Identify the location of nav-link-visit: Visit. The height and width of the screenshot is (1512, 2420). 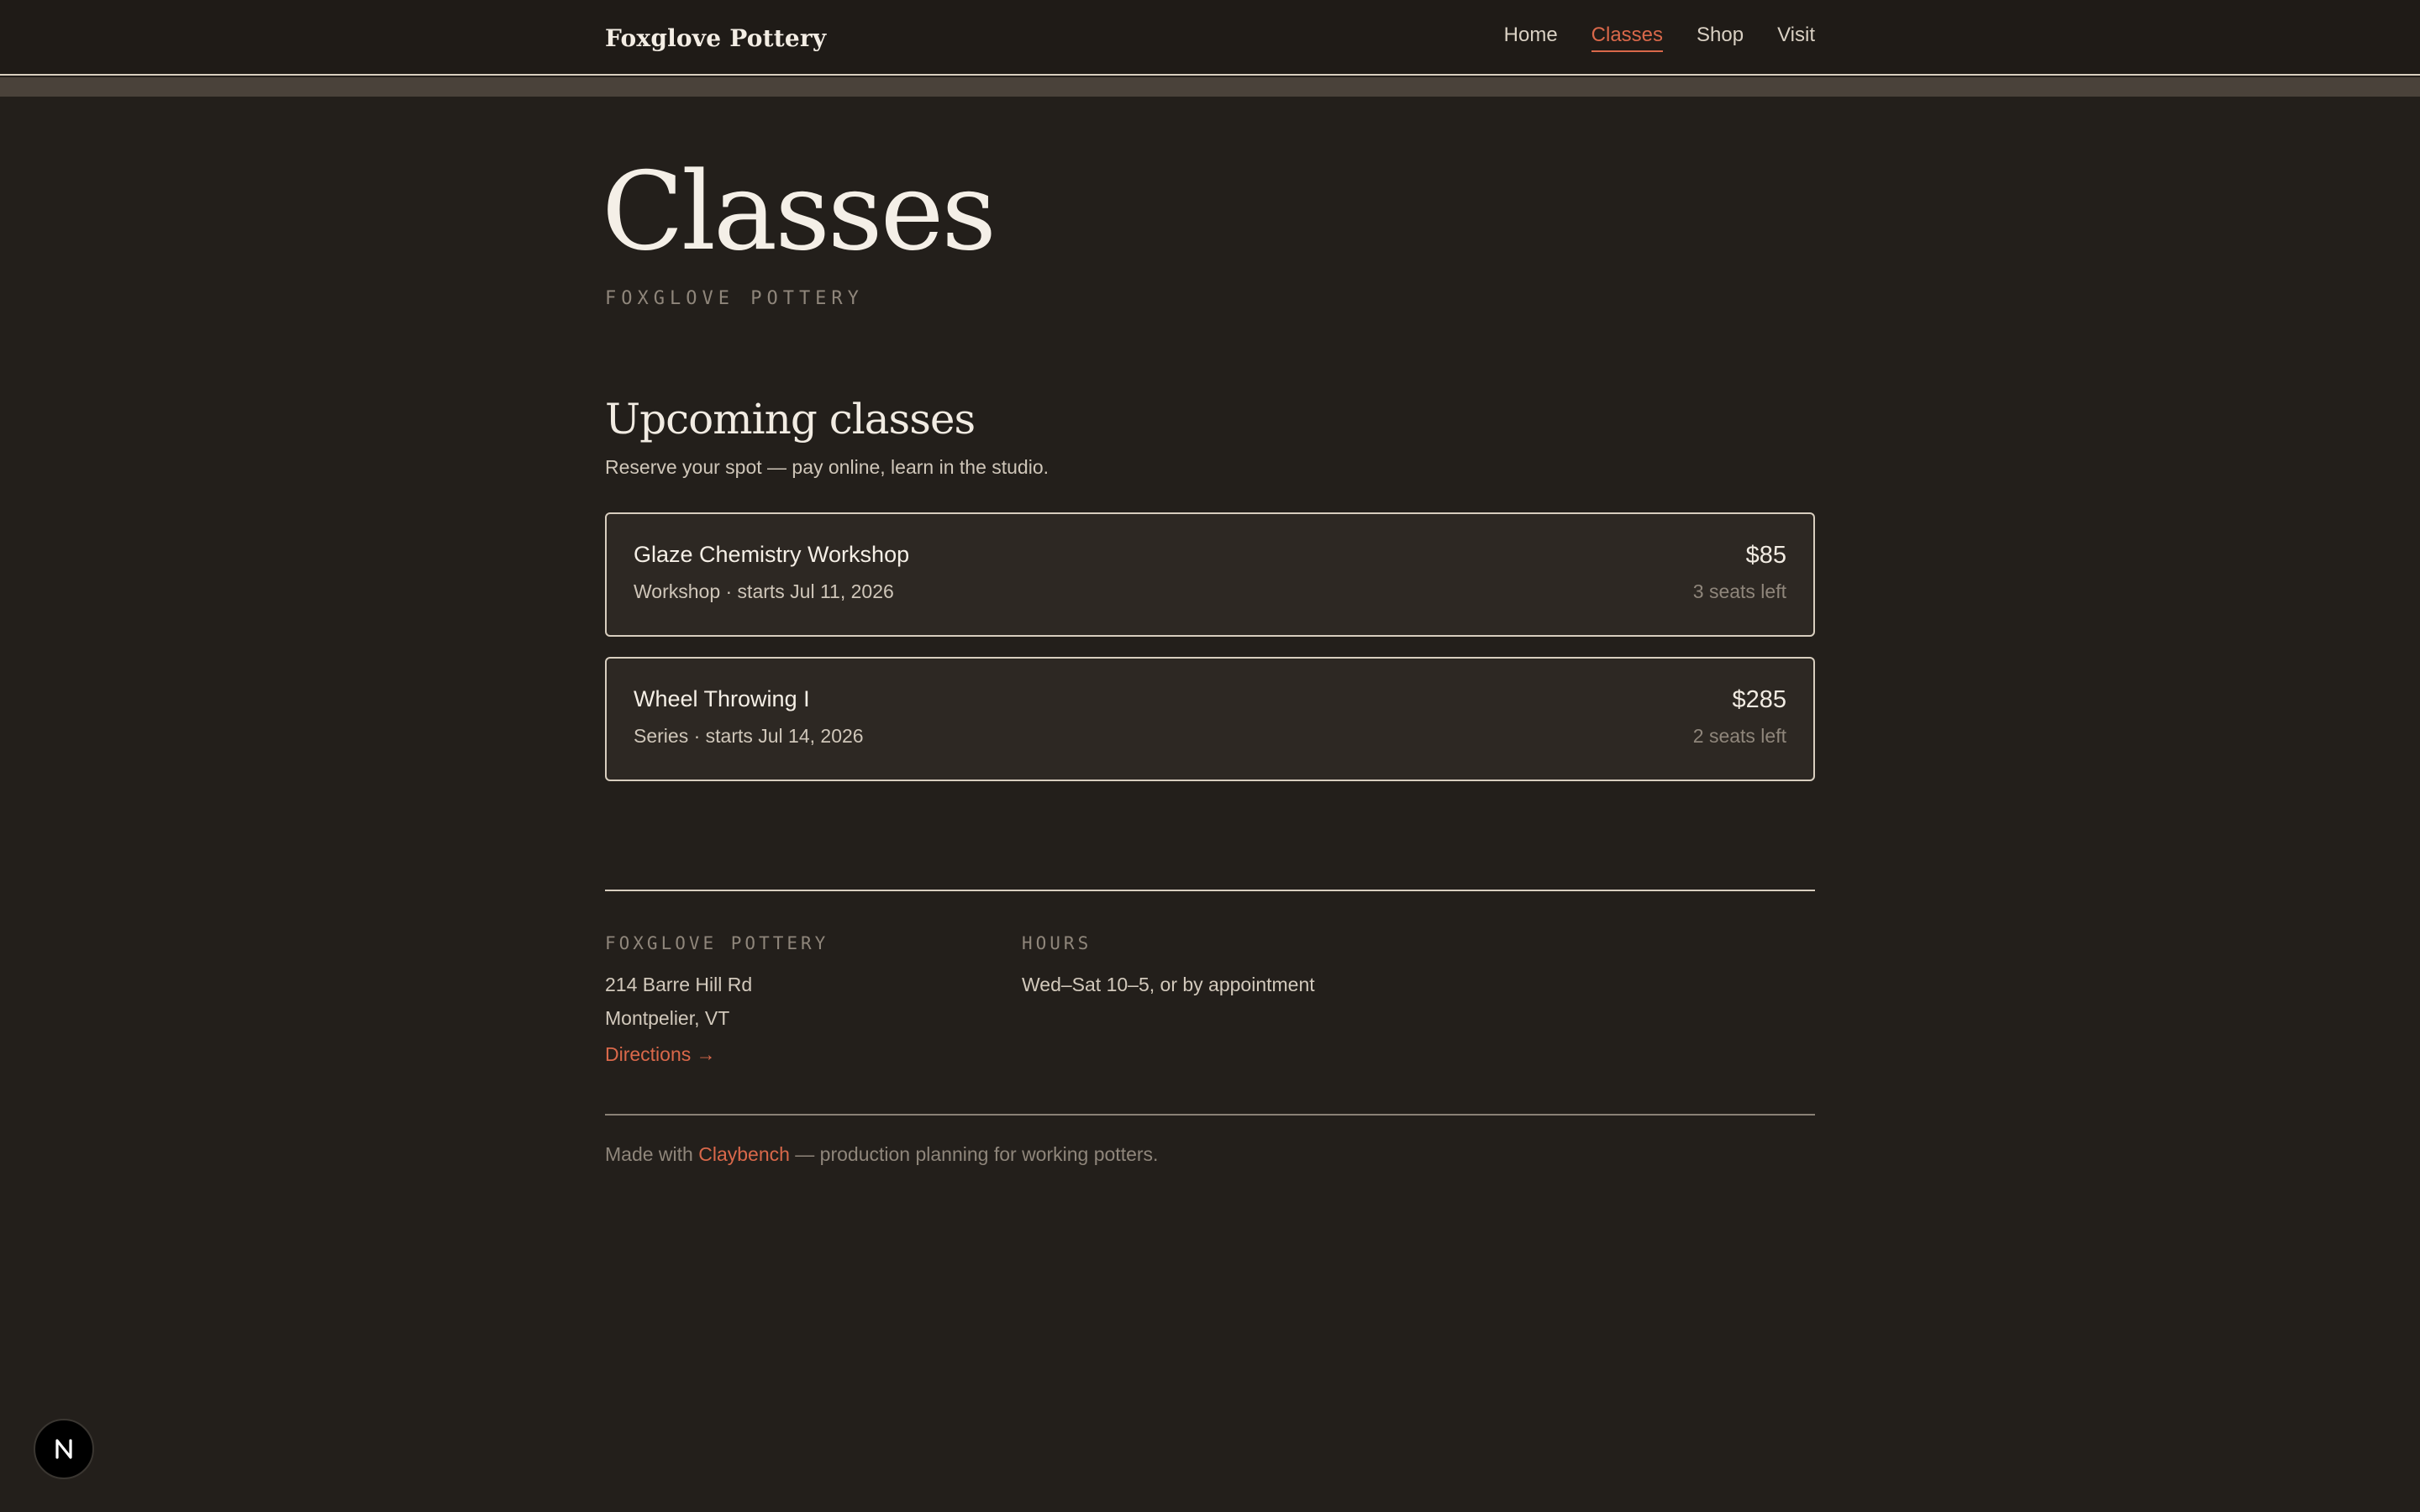
(1796, 38).